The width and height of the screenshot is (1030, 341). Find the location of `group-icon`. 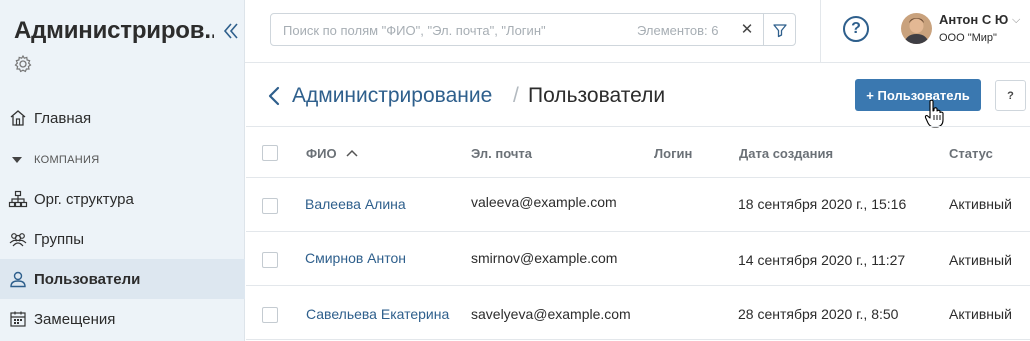

group-icon is located at coordinates (18, 240).